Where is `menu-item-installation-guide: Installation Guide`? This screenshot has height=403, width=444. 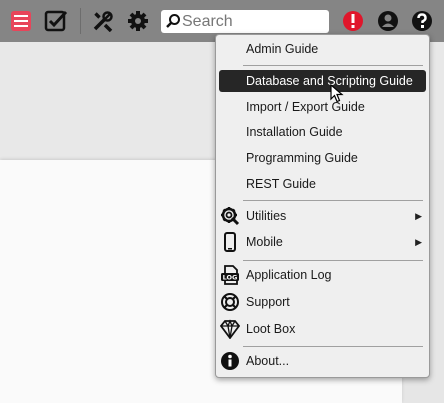 menu-item-installation-guide: Installation Guide is located at coordinates (322, 132).